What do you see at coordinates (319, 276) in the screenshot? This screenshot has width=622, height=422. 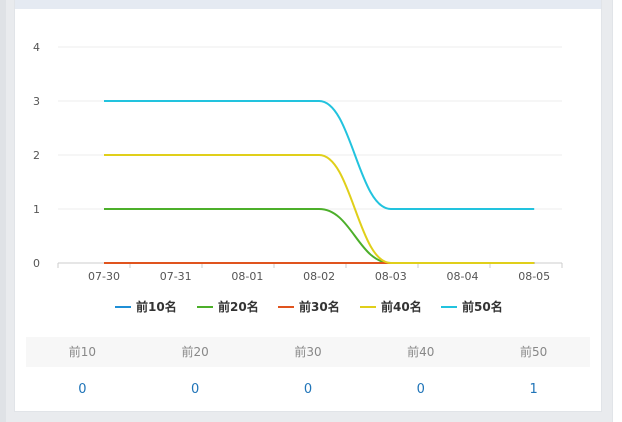 I see `x-tick-label: 08-02` at bounding box center [319, 276].